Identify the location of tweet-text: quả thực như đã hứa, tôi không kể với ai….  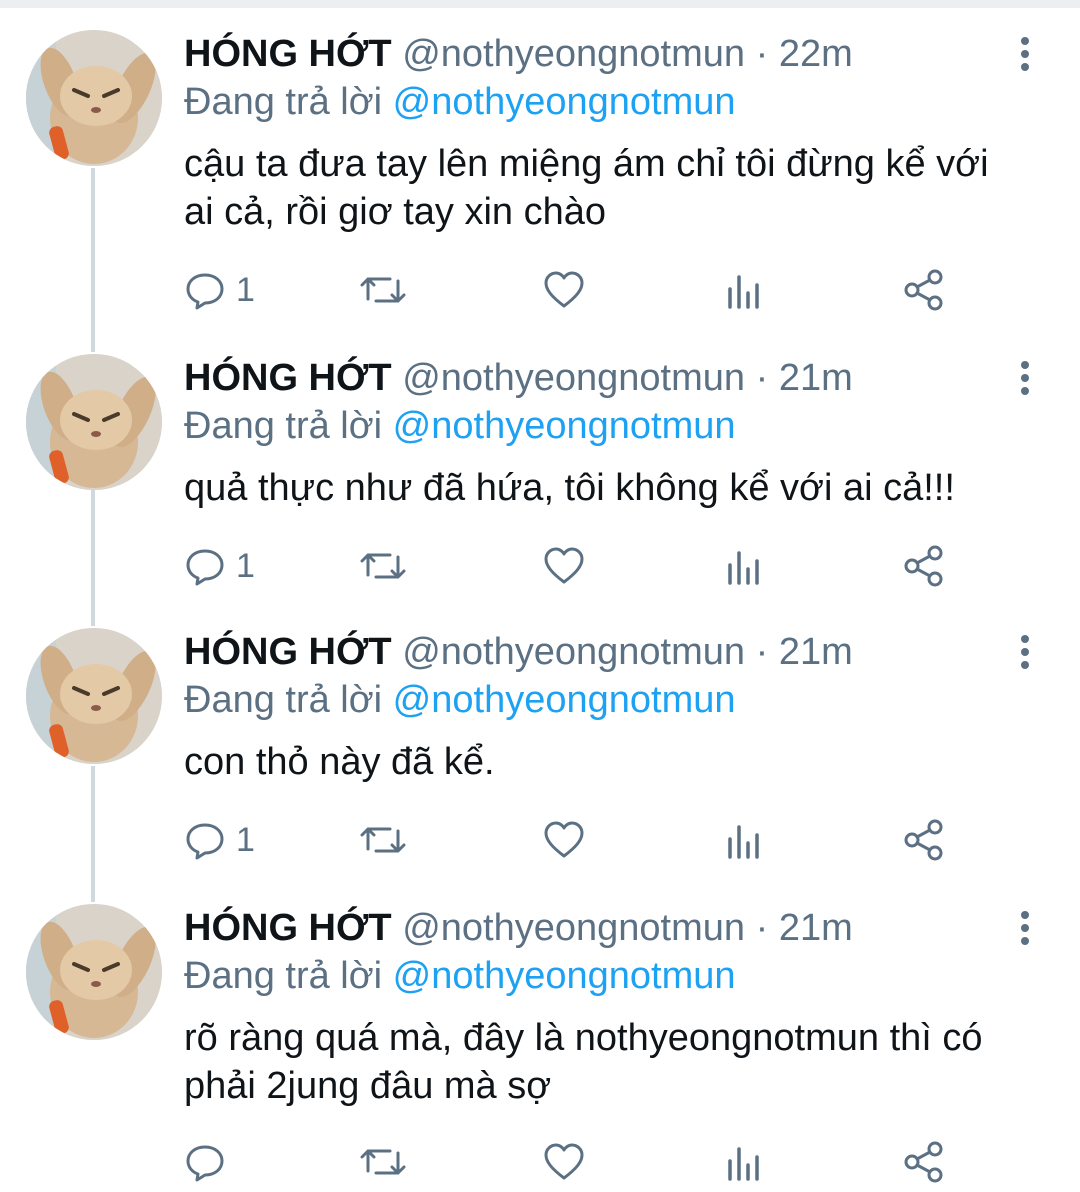
(569, 488).